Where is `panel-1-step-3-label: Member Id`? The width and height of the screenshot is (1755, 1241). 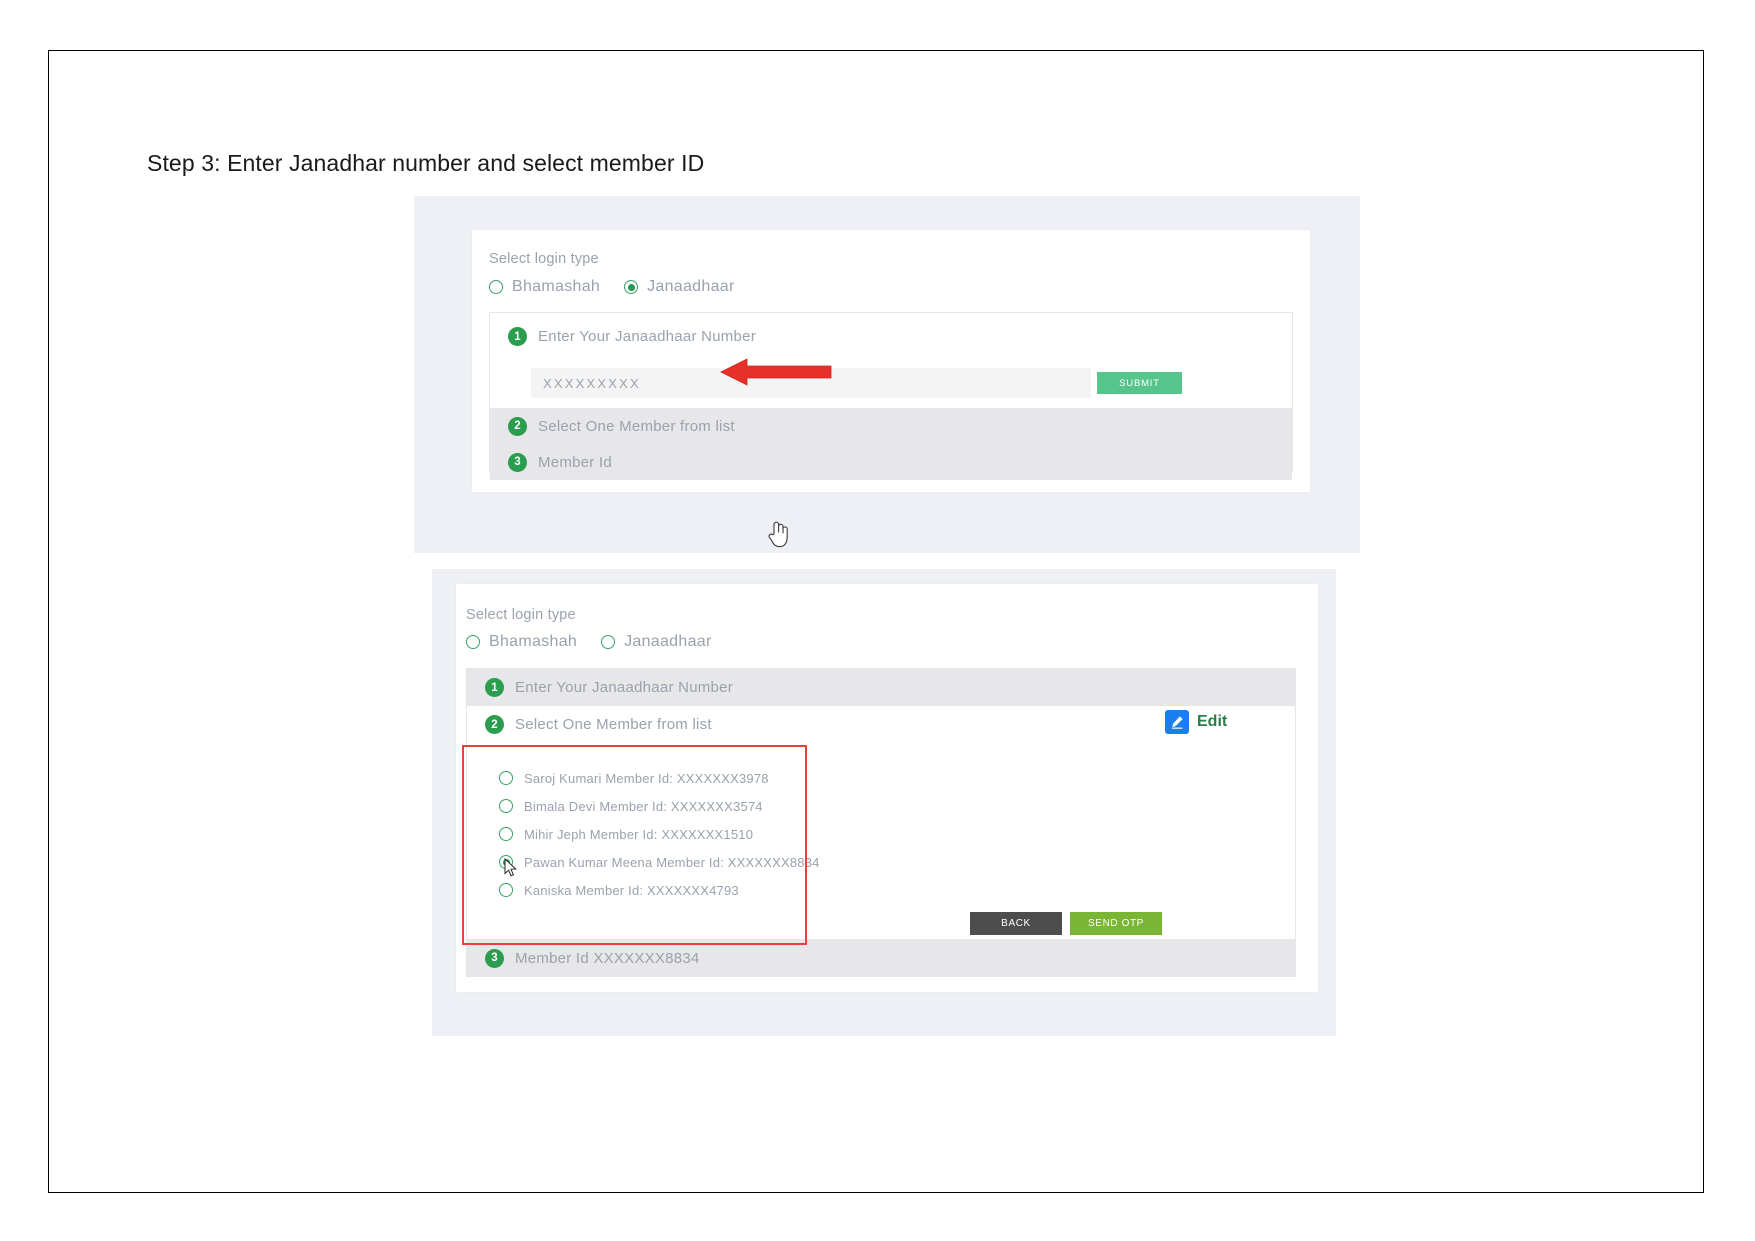
panel-1-step-3-label: Member Id is located at coordinates (575, 462).